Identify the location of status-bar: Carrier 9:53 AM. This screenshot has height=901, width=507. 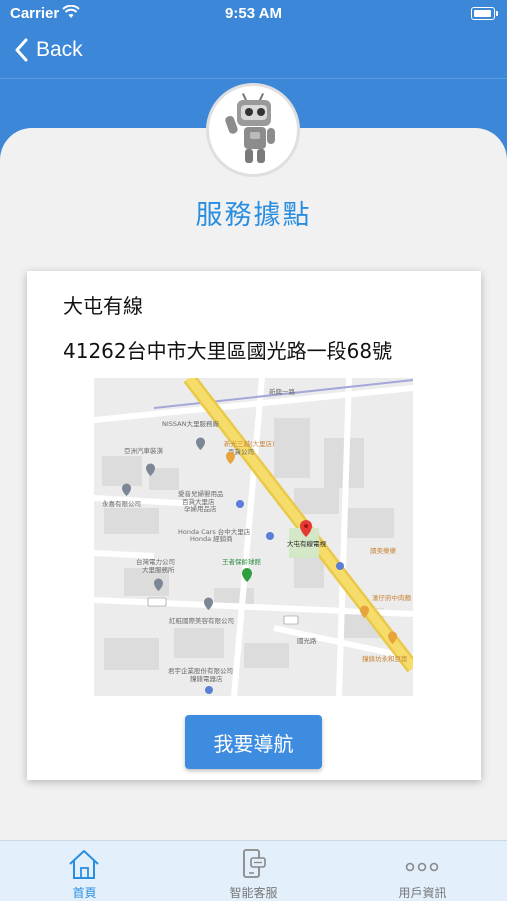
(253, 15).